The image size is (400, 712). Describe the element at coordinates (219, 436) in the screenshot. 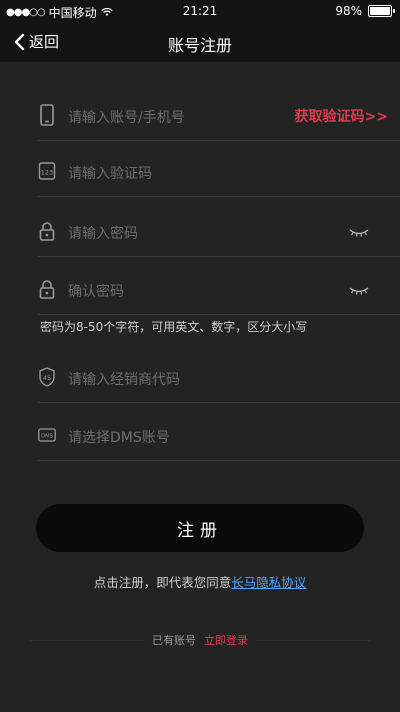

I see `dms-account-field: DMS 请选择DMS账号` at that location.